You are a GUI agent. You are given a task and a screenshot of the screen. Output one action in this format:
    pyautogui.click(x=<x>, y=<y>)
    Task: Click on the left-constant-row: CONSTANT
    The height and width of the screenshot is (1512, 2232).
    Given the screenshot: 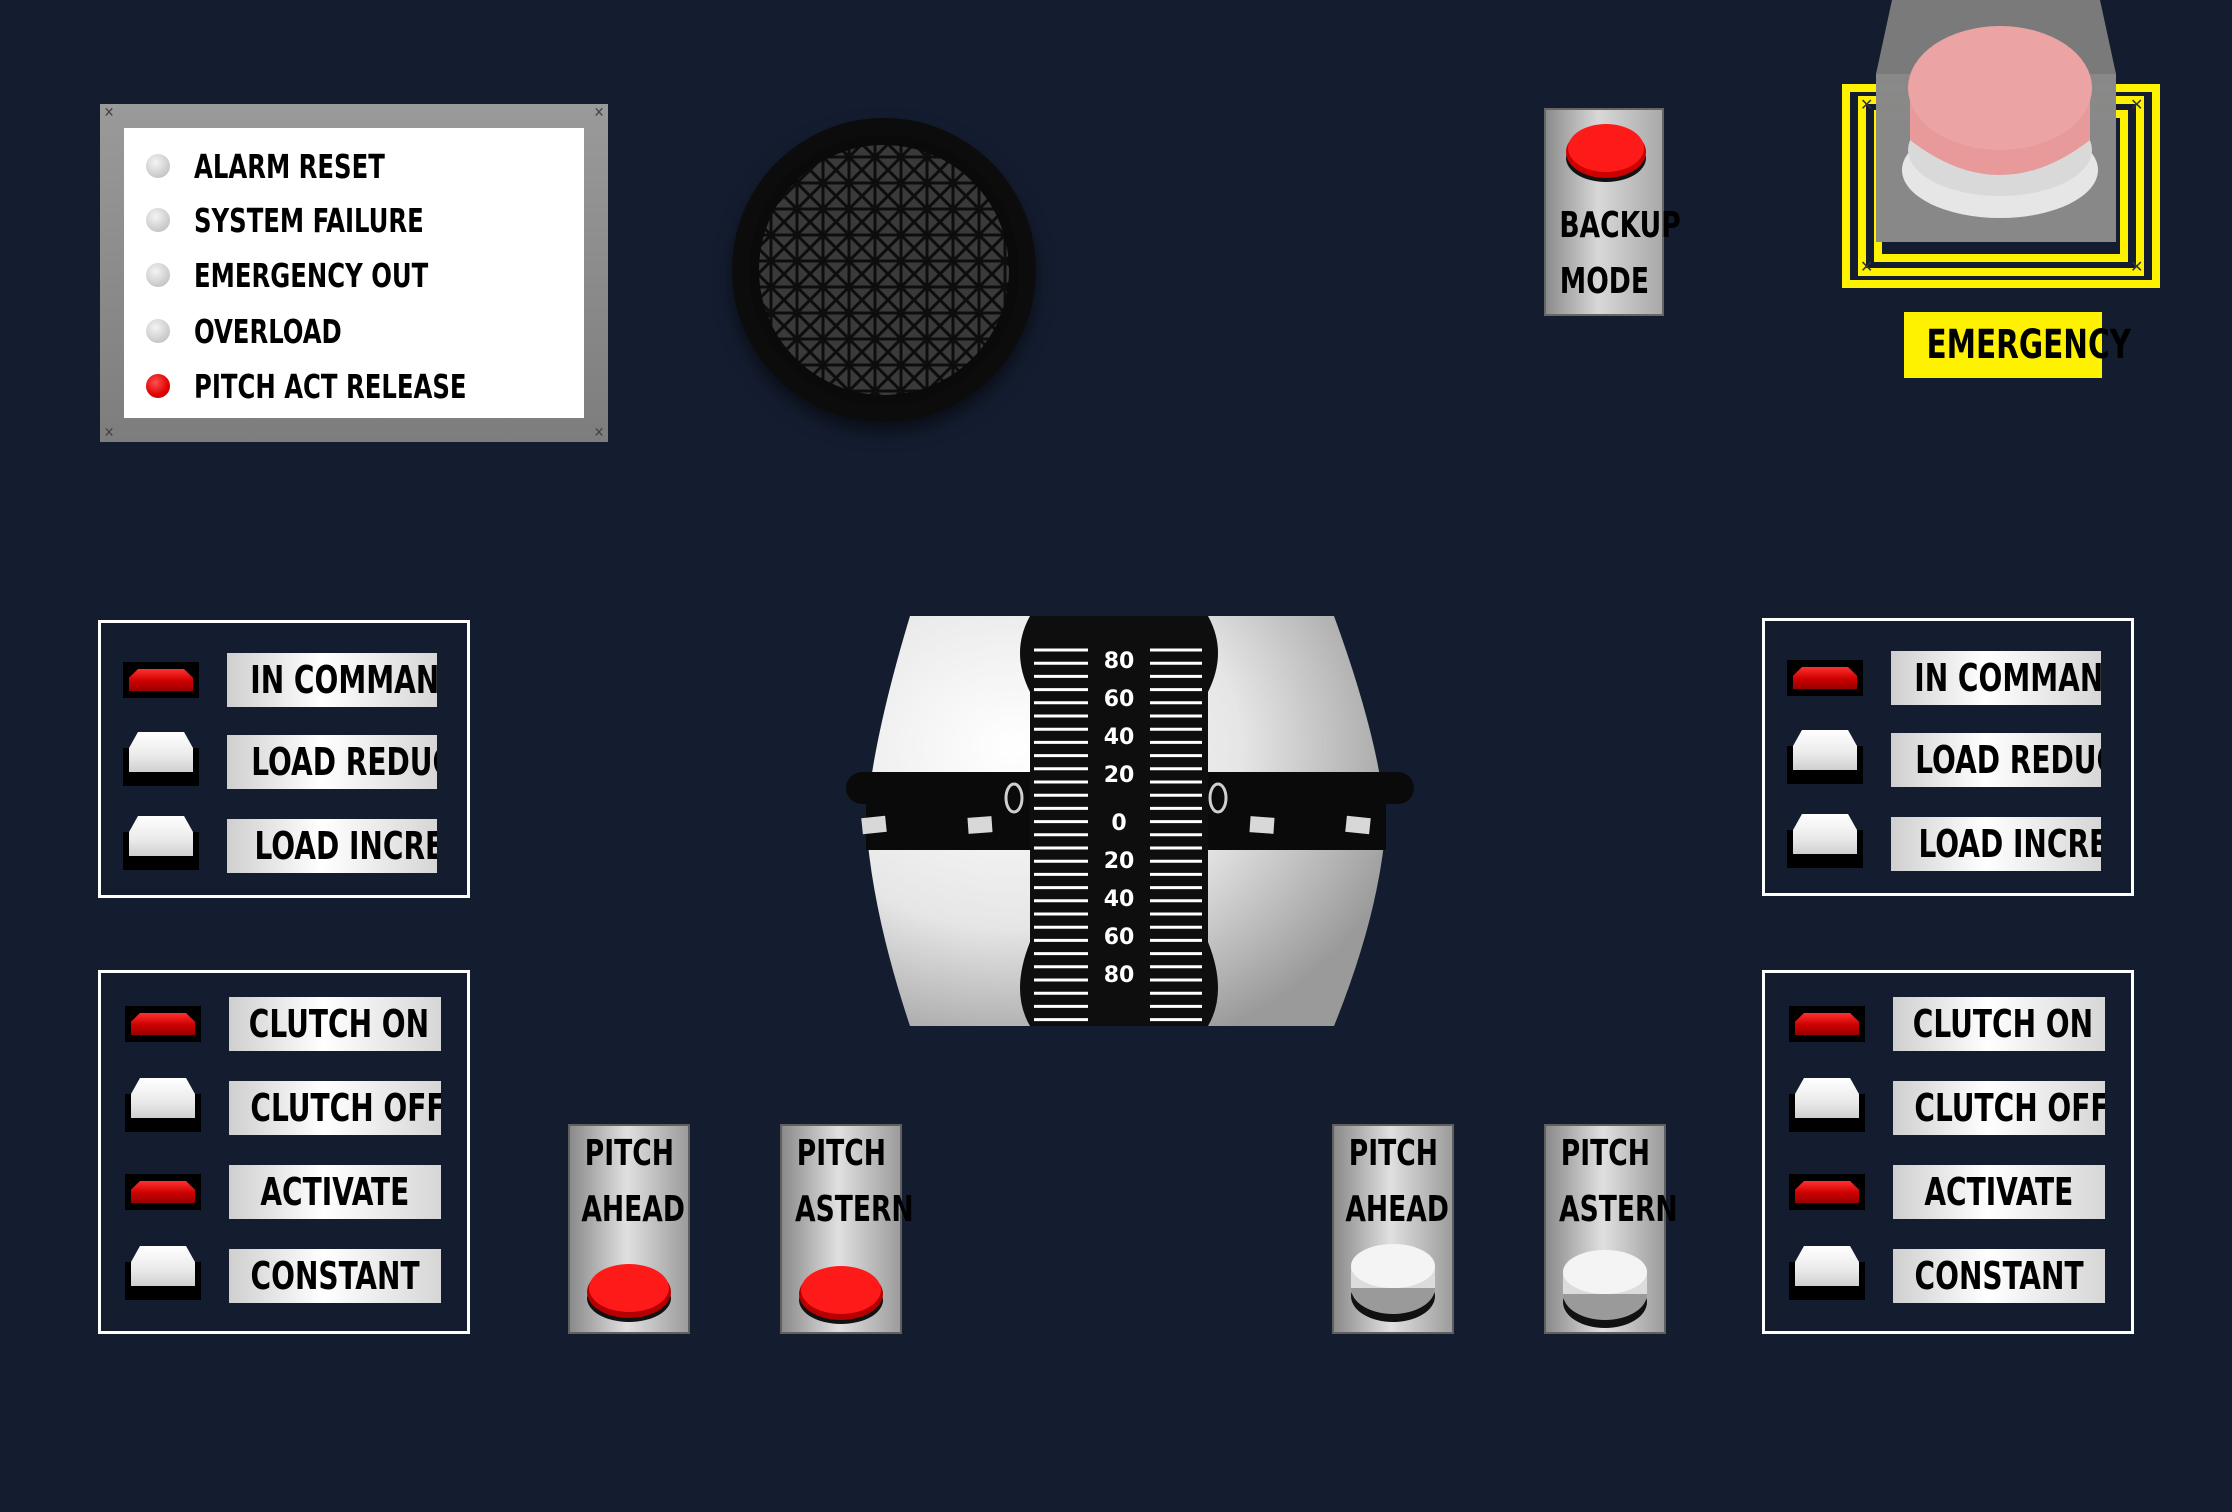 What is the action you would take?
    pyautogui.click(x=283, y=1274)
    